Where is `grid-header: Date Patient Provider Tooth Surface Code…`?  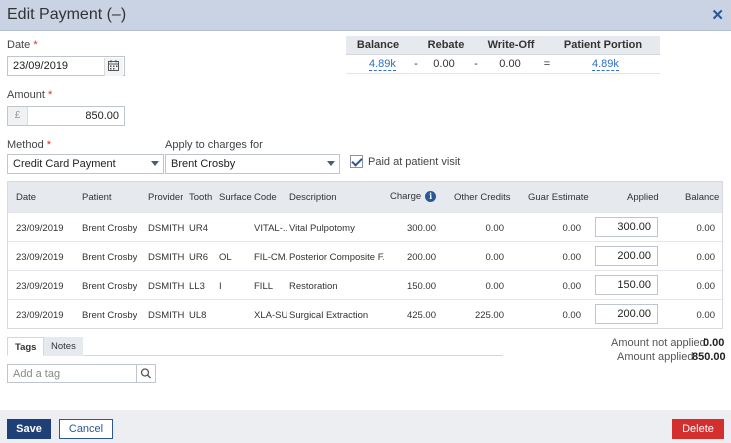
grid-header: Date Patient Provider Tooth Surface Code… is located at coordinates (365, 197).